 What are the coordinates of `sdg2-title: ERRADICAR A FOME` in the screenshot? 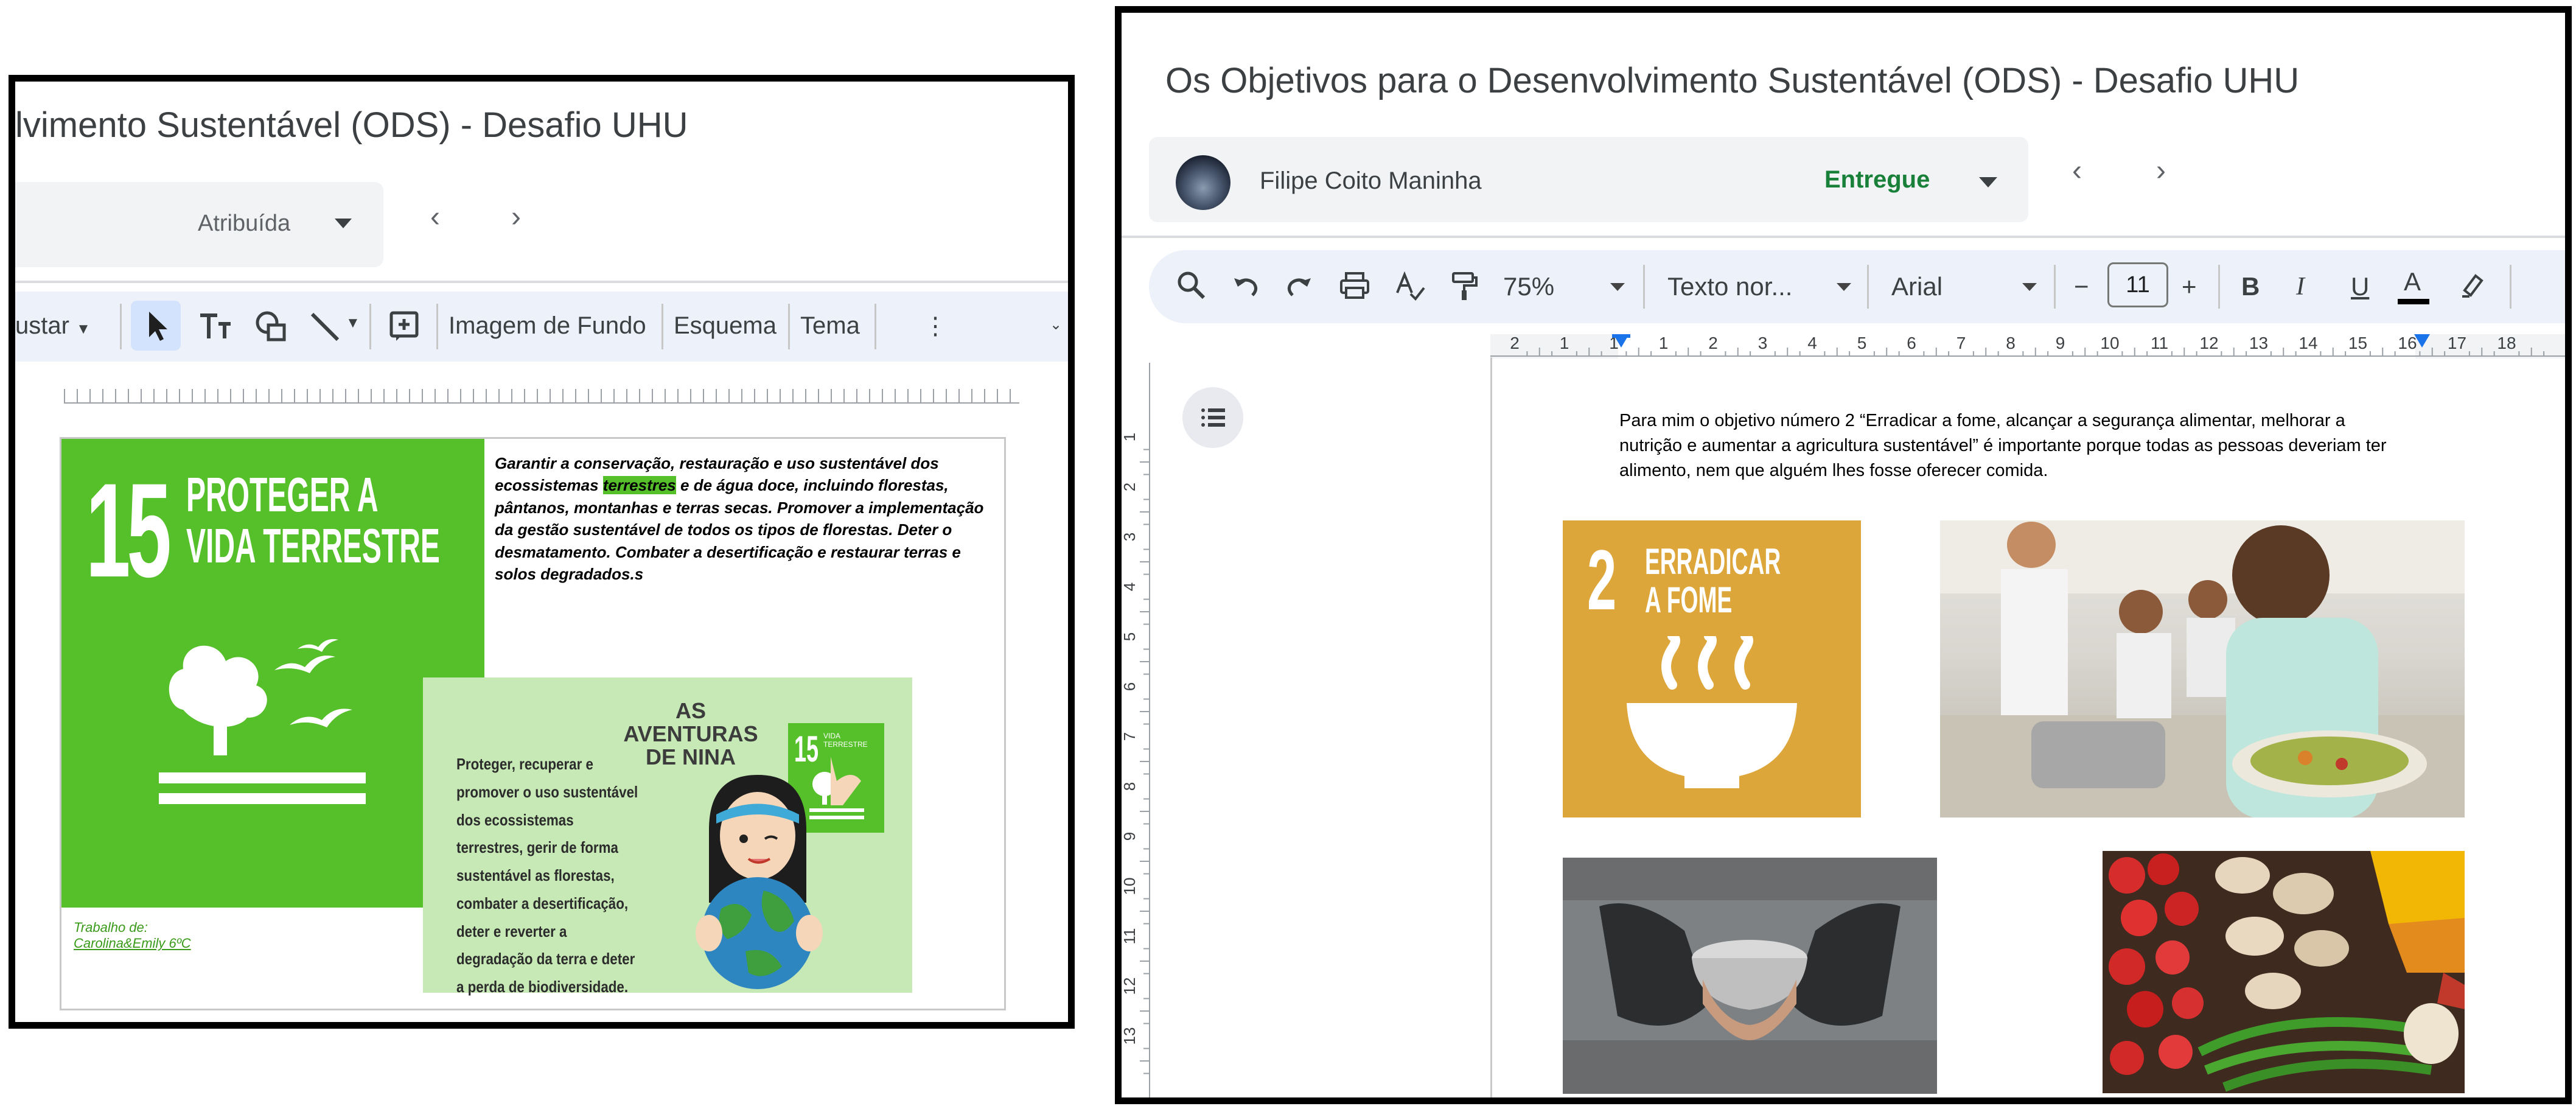 It's located at (1713, 580).